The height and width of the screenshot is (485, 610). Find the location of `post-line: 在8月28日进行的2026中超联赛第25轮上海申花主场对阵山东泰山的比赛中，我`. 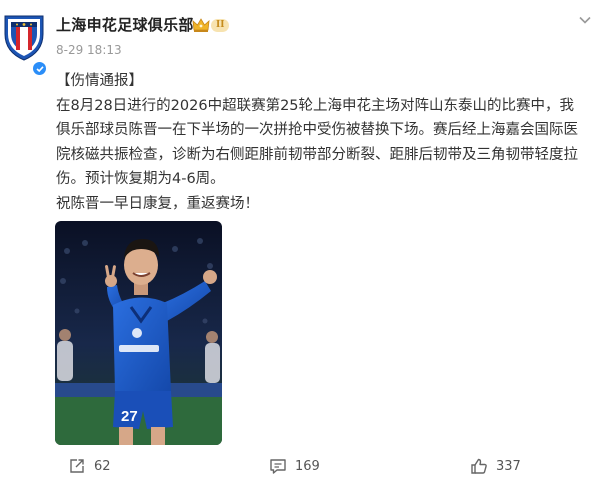

post-line: 在8月28日进行的2026中超联赛第25轮上海申花主场对阵山东泰山的比赛中，我 is located at coordinates (315, 105).